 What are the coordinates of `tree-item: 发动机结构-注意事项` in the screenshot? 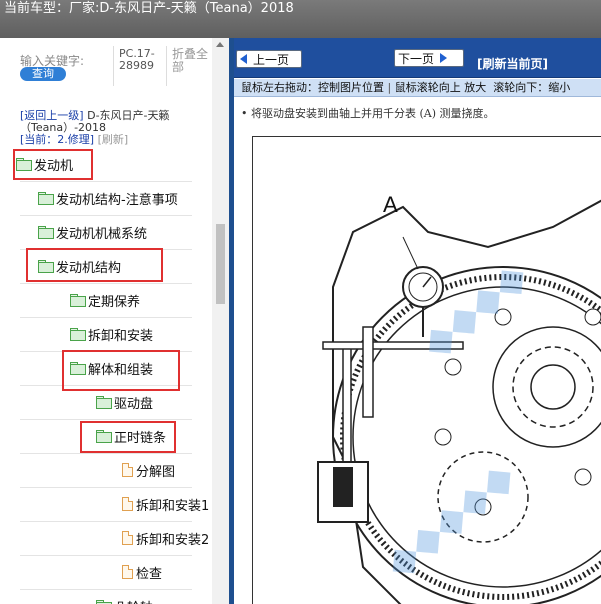 It's located at (108, 198).